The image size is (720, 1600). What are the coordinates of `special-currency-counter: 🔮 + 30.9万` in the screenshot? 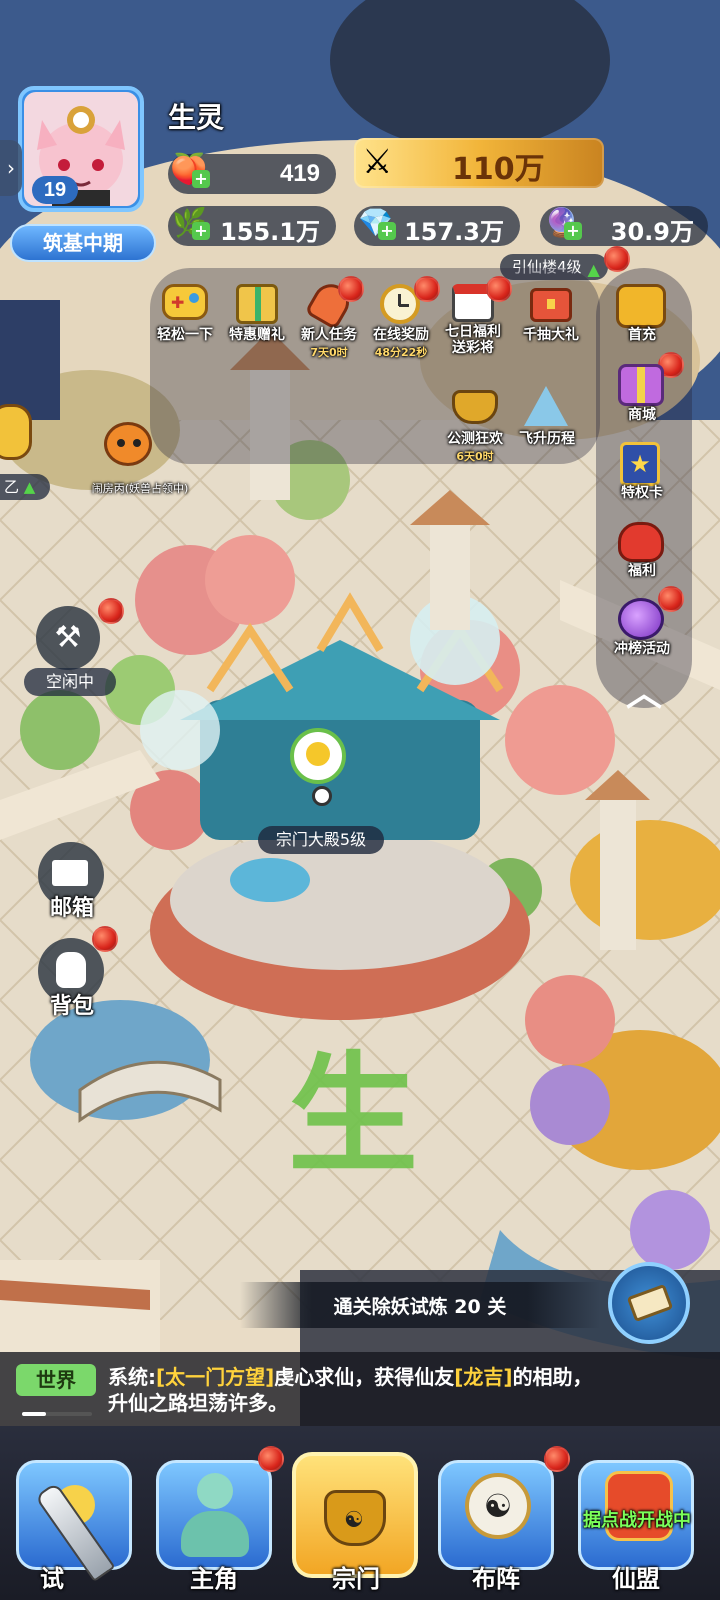 It's located at (624, 226).